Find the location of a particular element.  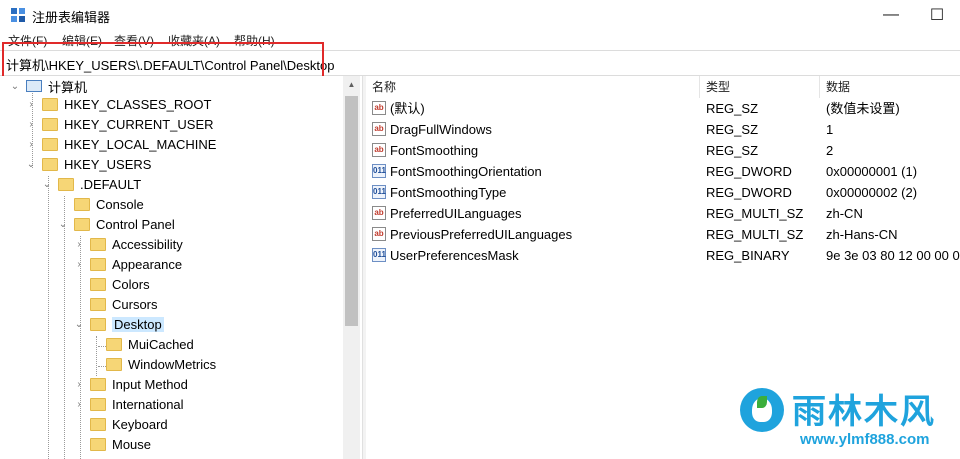

tree-item-mouse: Mouse is located at coordinates (112, 444).